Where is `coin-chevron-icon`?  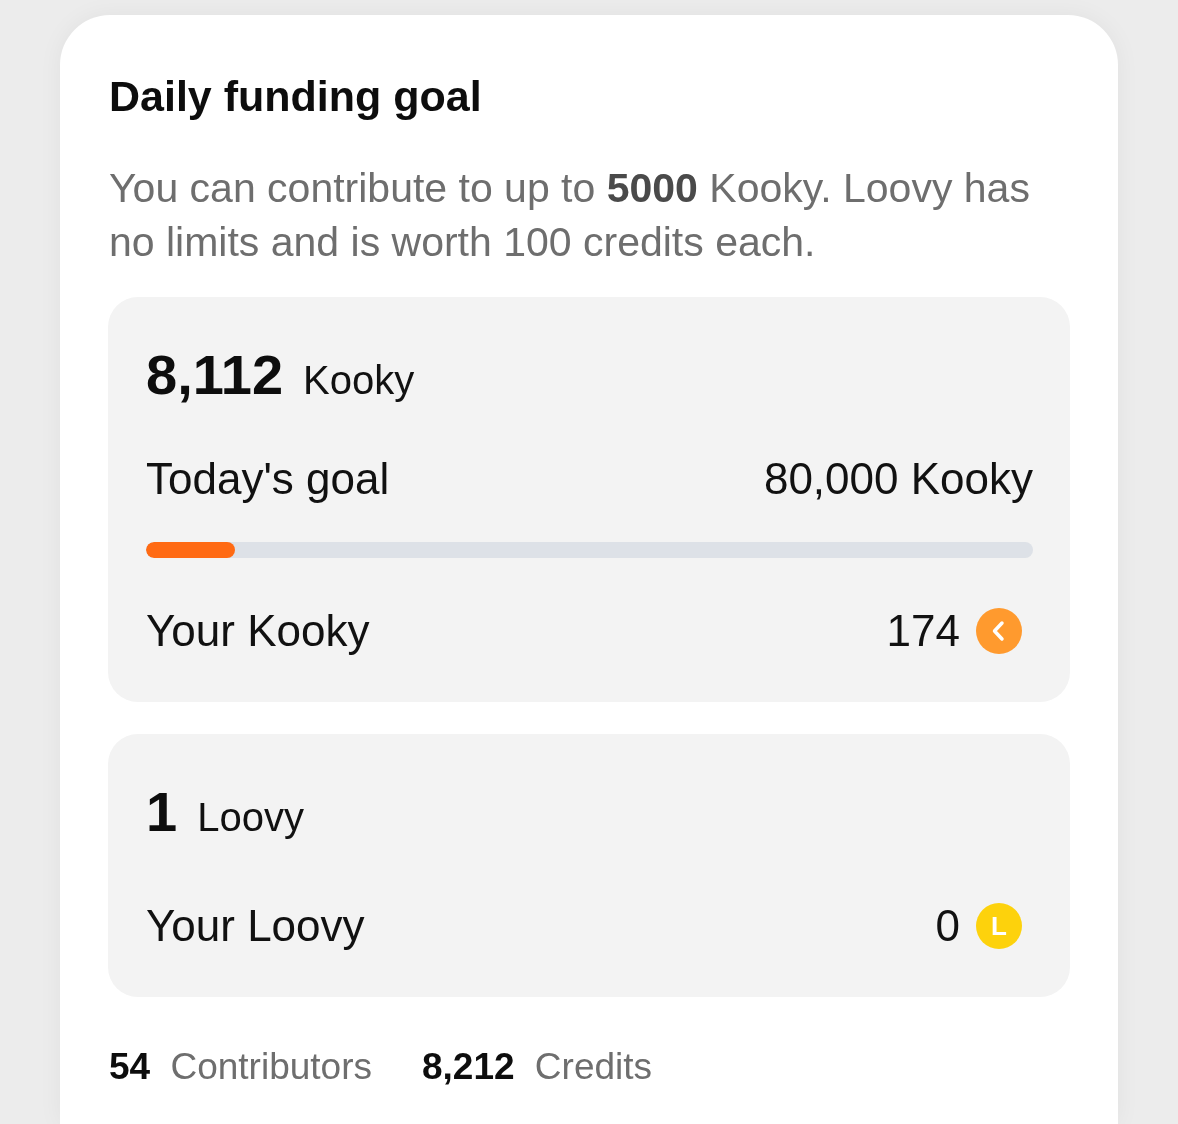 coin-chevron-icon is located at coordinates (999, 631).